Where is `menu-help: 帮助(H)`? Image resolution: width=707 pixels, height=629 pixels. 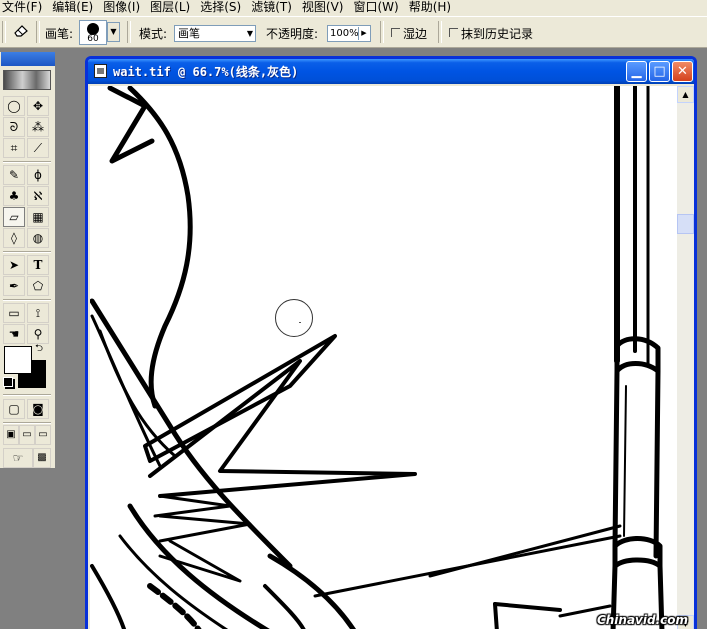
menu-help: 帮助(H) is located at coordinates (432, 8).